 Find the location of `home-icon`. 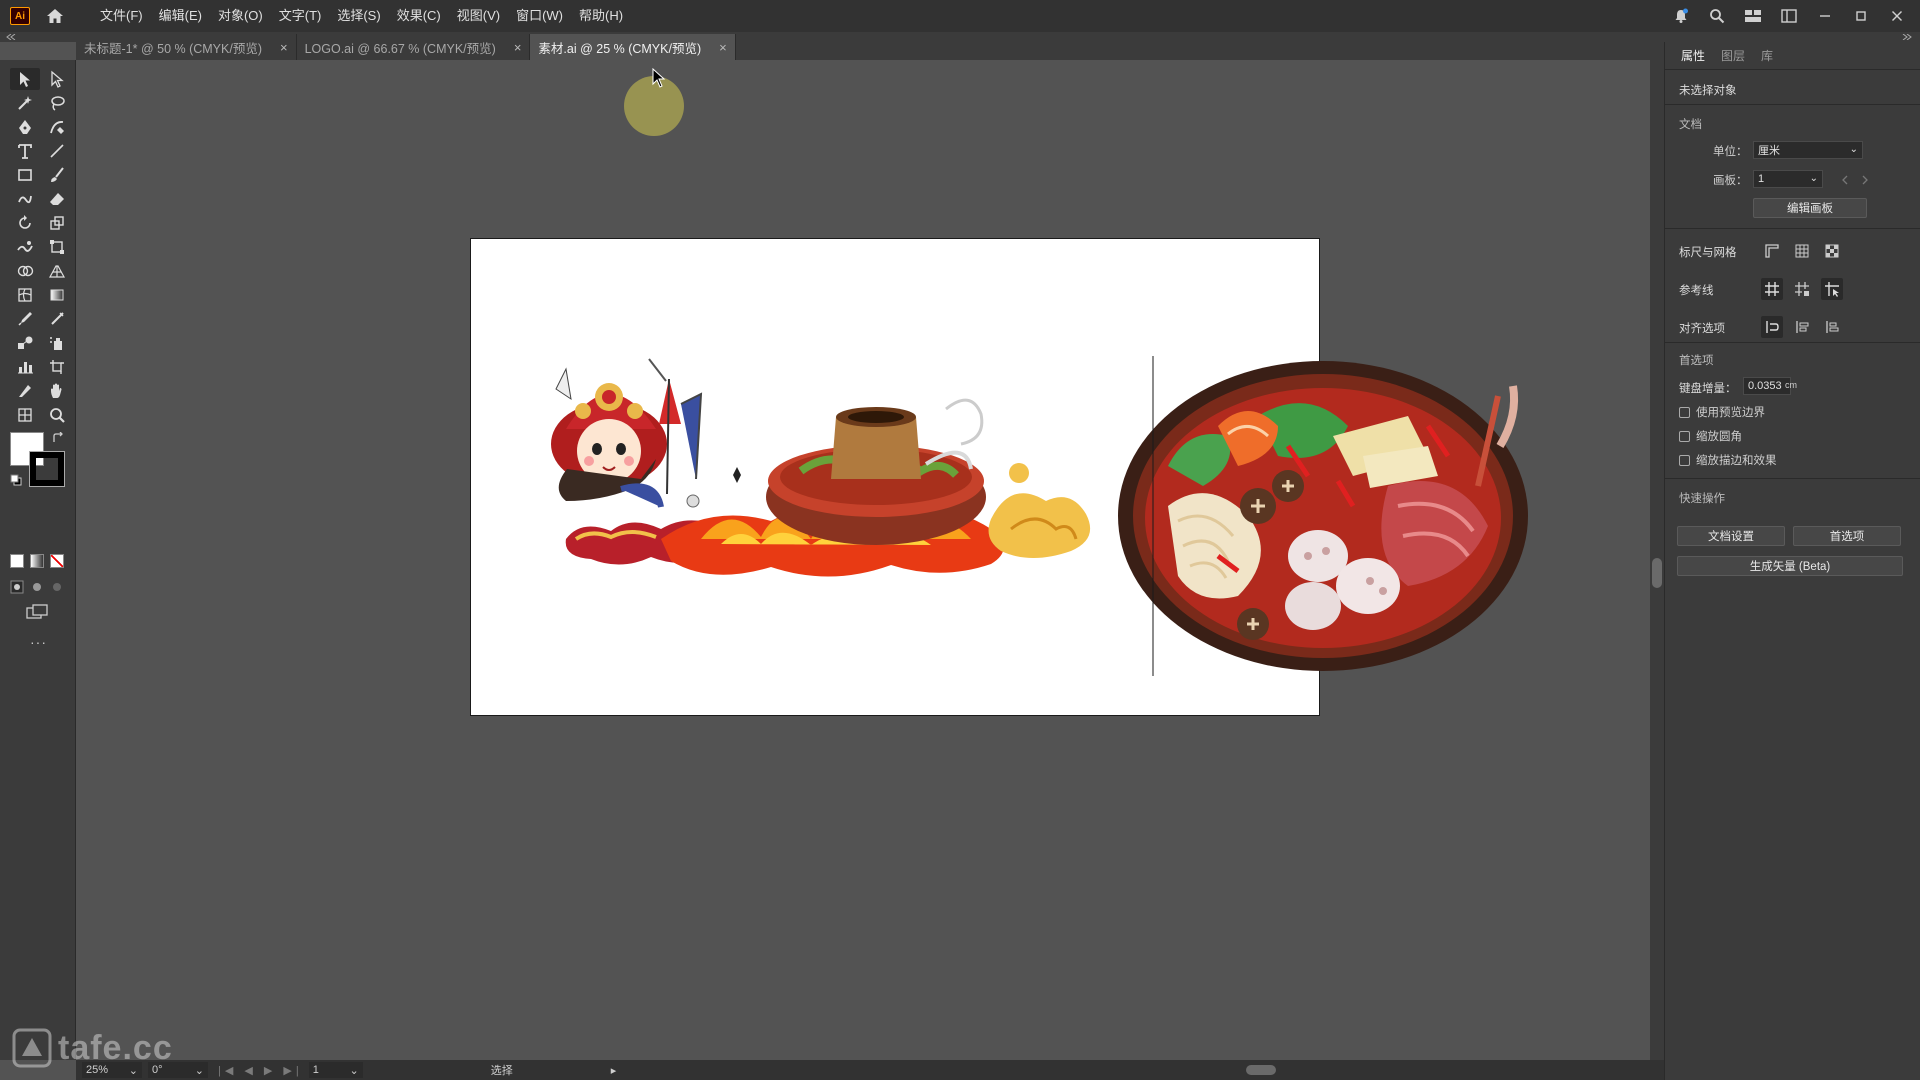

home-icon is located at coordinates (55, 16).